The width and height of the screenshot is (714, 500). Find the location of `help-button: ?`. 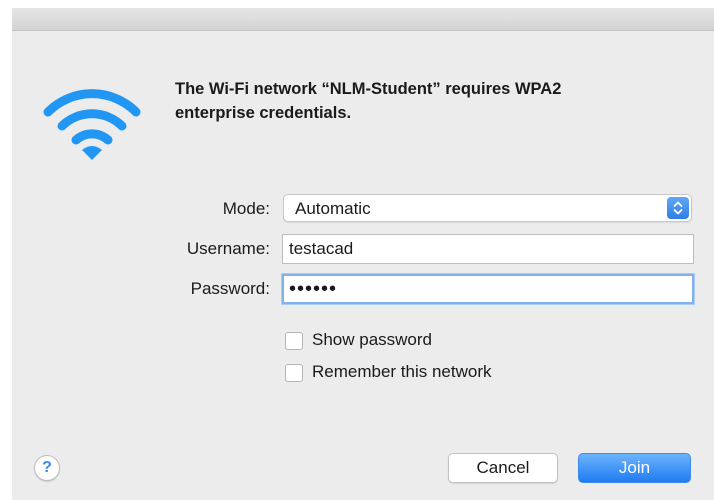

help-button: ? is located at coordinates (47, 468).